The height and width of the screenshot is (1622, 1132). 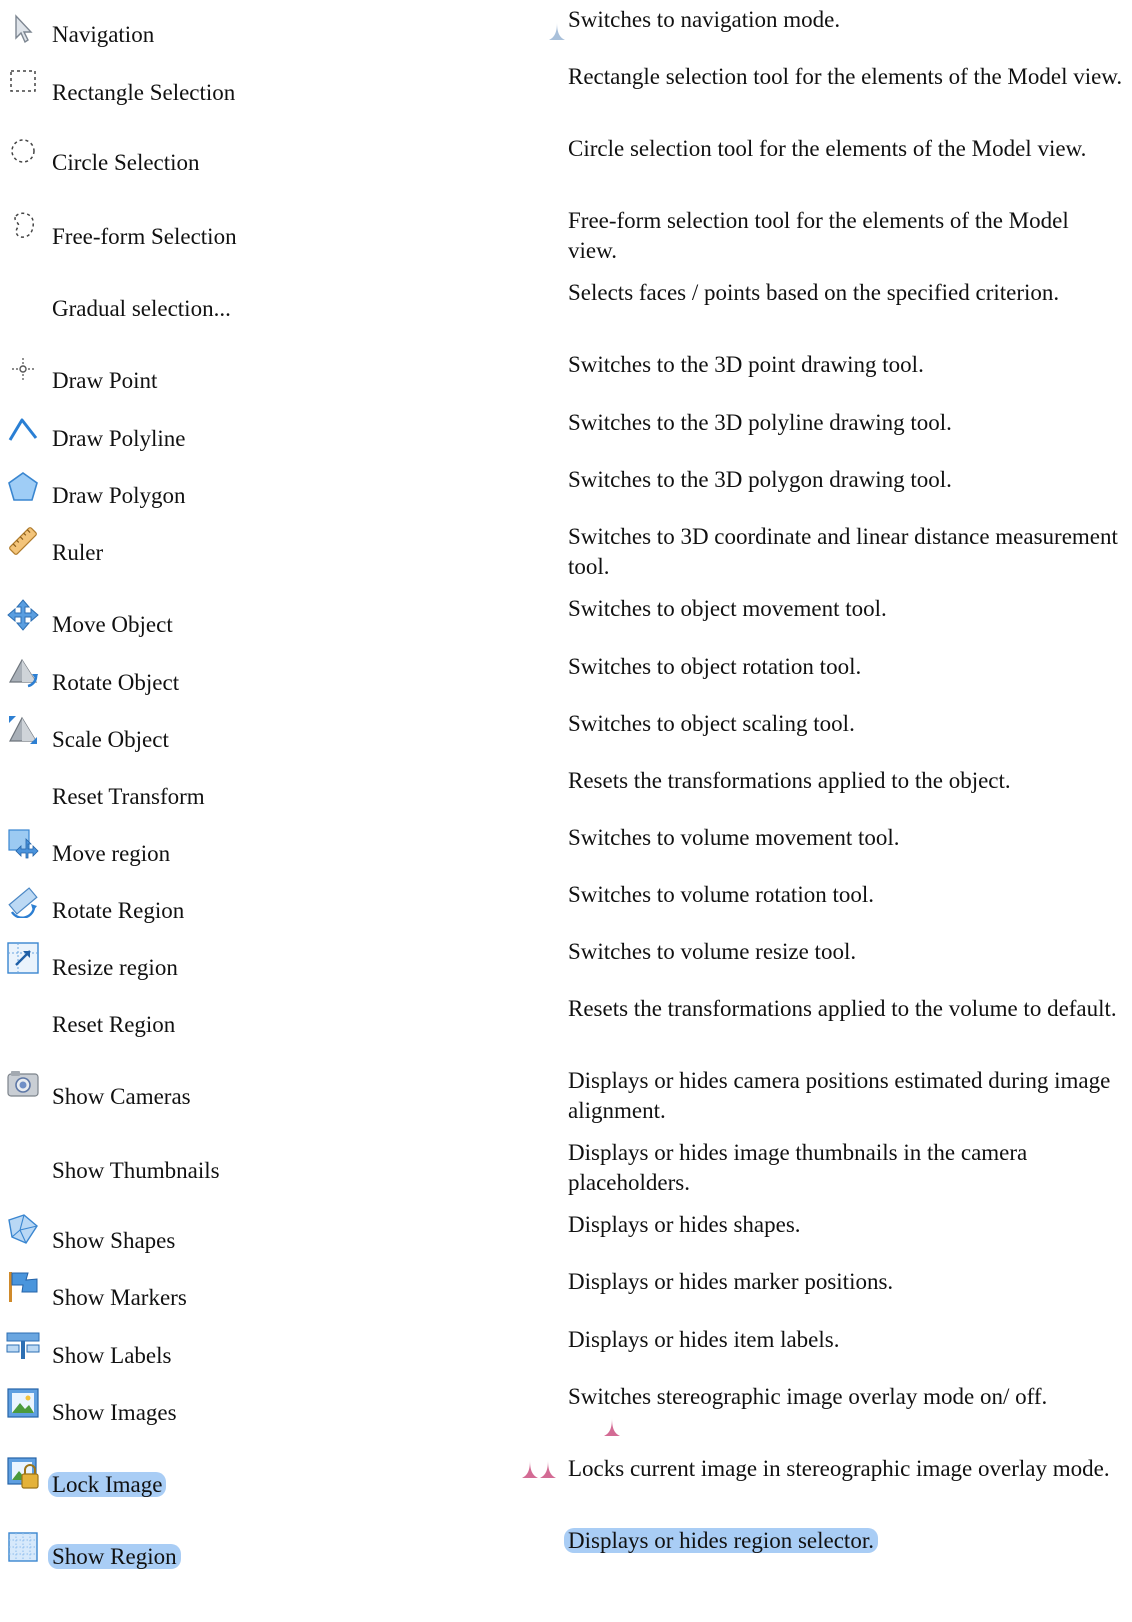 I want to click on tool-description-text: Switches to navigation mode., so click(x=704, y=19).